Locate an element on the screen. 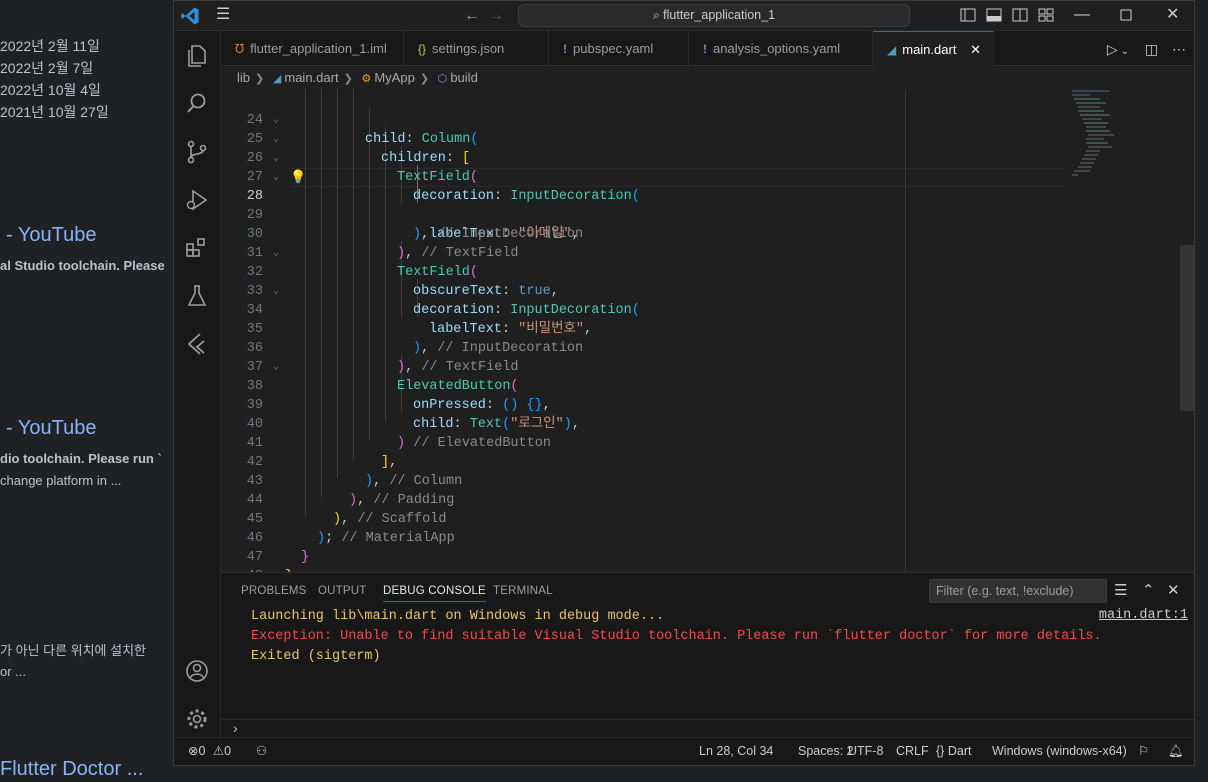  accounts-icon is located at coordinates (197, 671).